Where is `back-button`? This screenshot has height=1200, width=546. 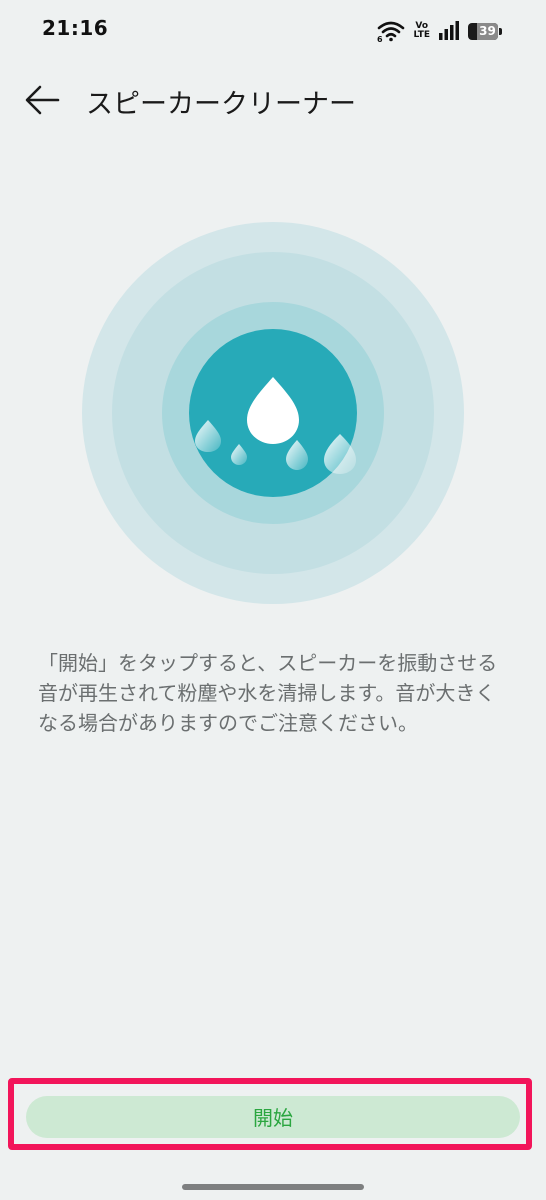 back-button is located at coordinates (42, 100).